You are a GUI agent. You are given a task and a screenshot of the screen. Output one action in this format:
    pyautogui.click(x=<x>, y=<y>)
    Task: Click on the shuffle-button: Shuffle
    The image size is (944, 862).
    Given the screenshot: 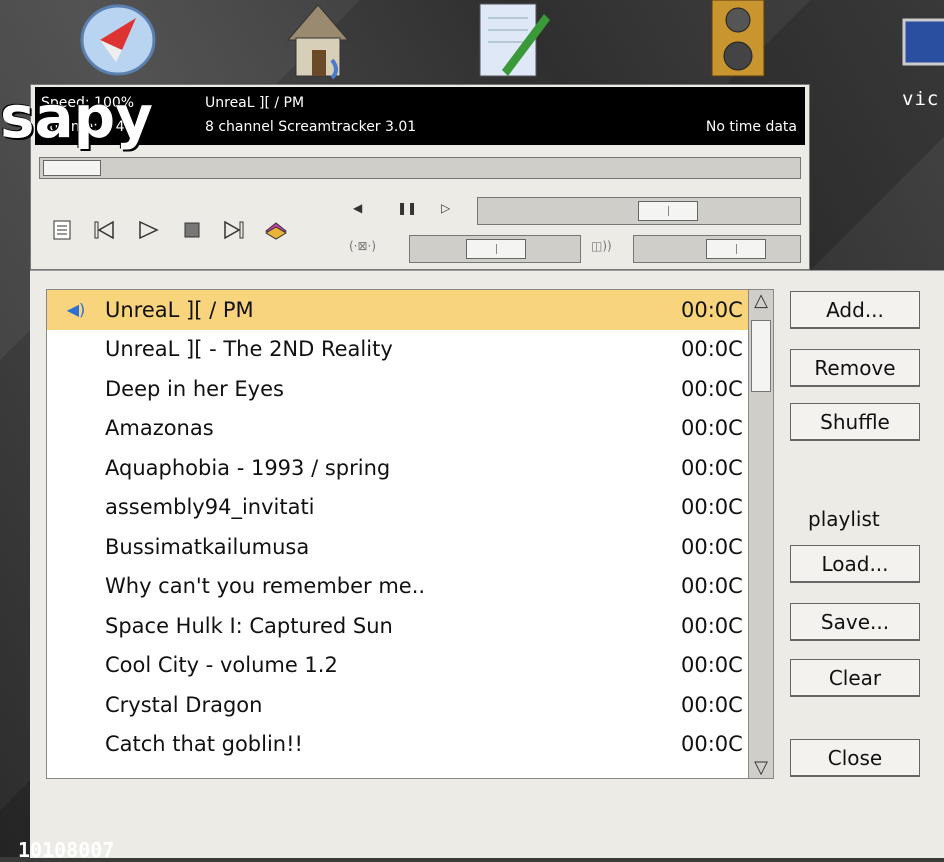 What is the action you would take?
    pyautogui.click(x=855, y=422)
    